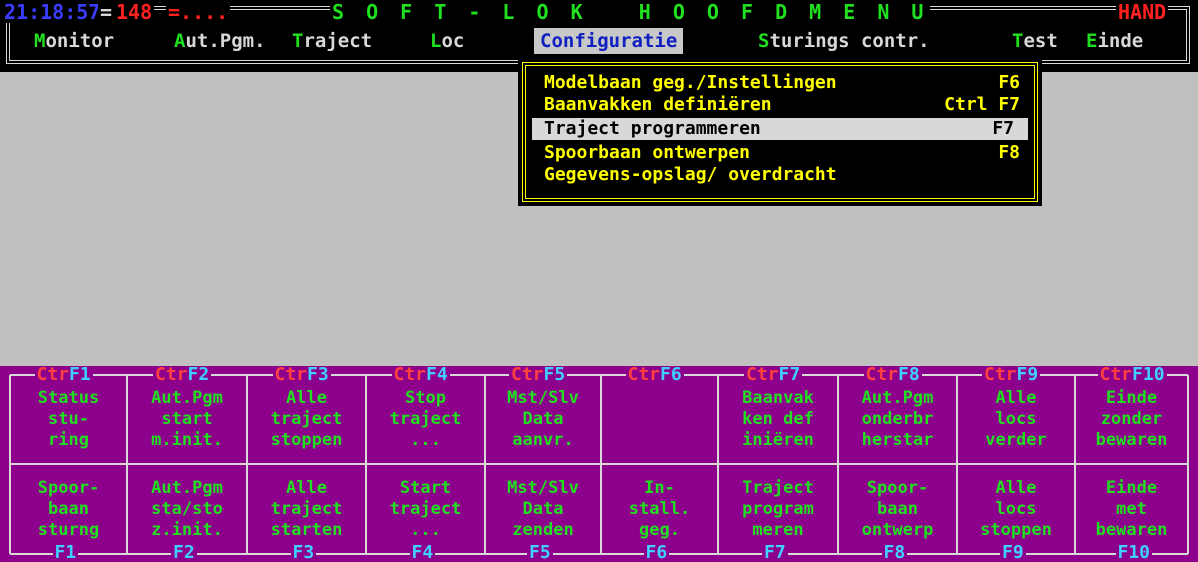 This screenshot has width=1198, height=562. I want to click on ctrl-fkey-action, so click(660, 419).